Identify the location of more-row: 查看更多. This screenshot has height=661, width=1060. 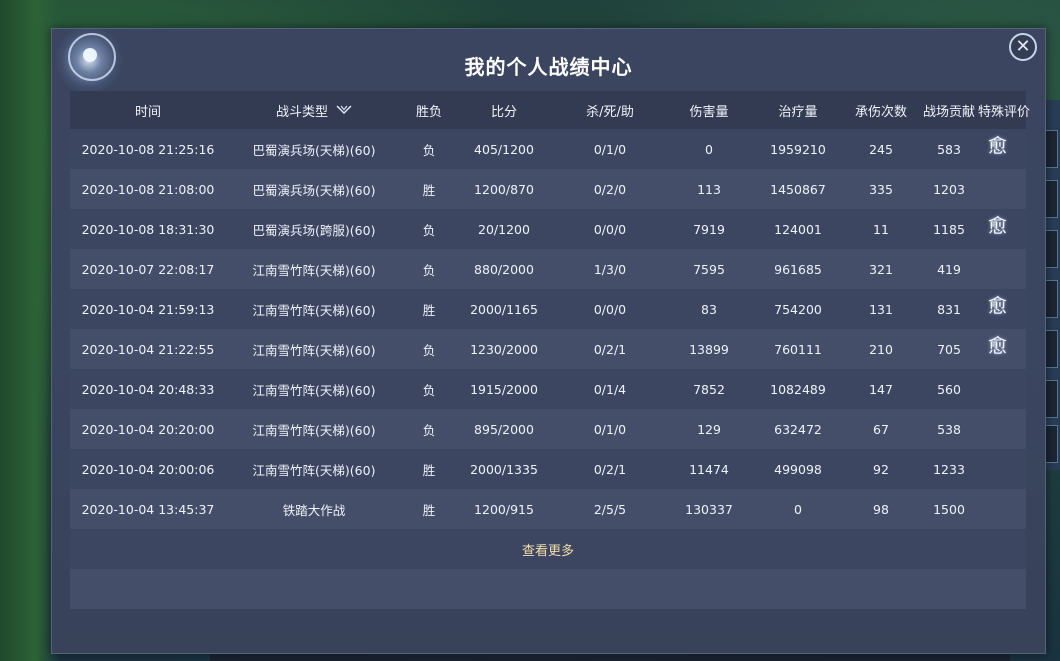
(548, 549).